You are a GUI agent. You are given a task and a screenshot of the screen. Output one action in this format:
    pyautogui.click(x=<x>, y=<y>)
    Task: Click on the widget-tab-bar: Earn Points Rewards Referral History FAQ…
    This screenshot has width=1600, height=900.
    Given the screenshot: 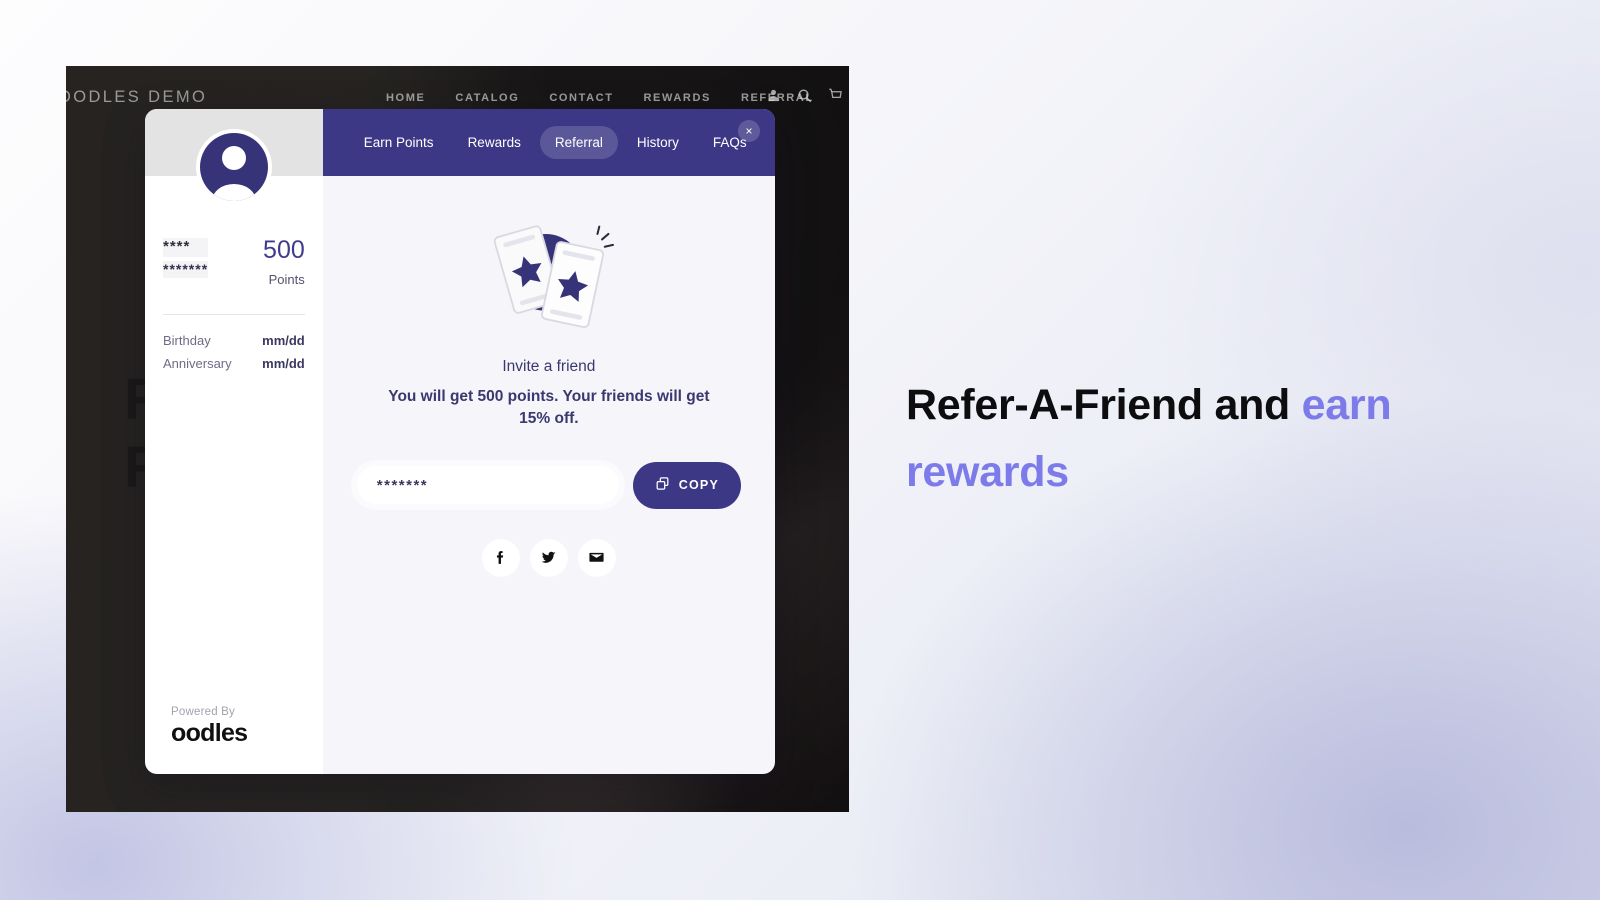 What is the action you would take?
    pyautogui.click(x=548, y=142)
    